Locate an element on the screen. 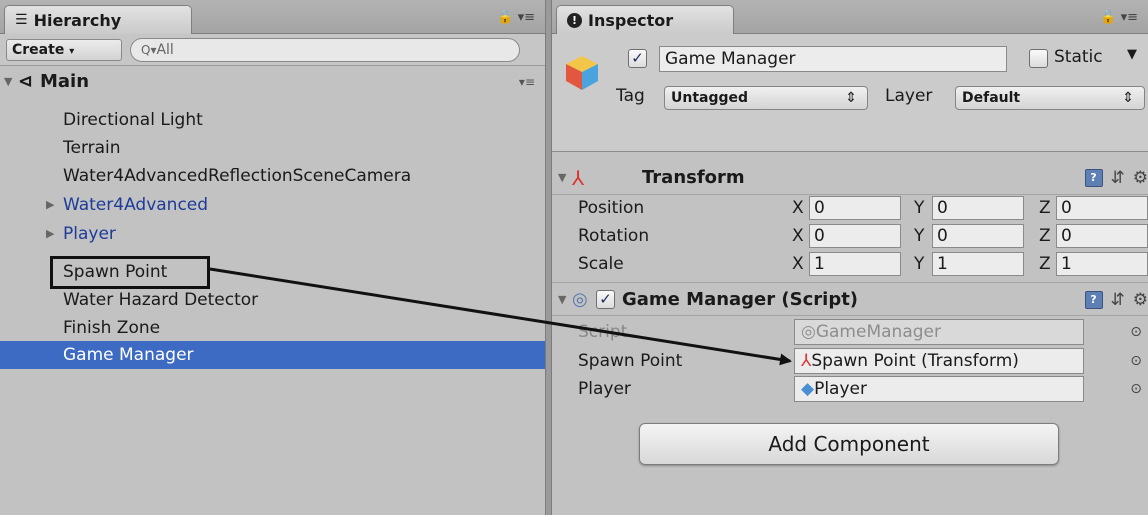 This screenshot has height=515, width=1148. tab-inspector: ! Inspector is located at coordinates (645, 20).